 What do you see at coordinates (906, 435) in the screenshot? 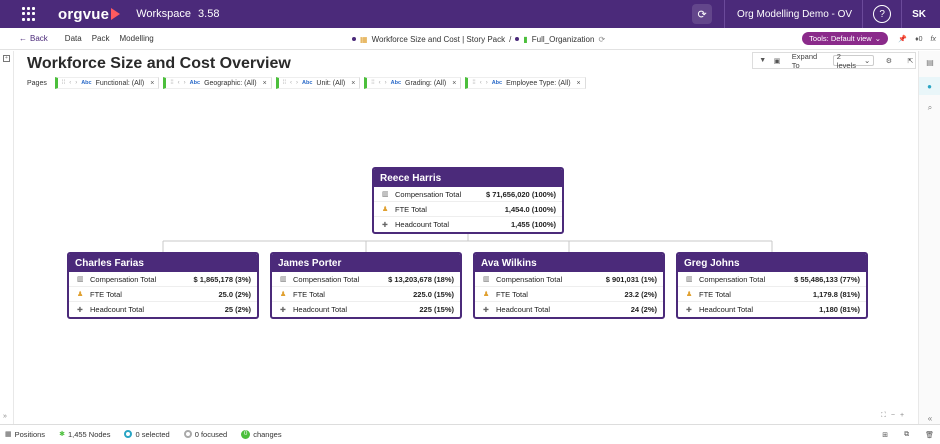
I see `copy-icon: ⧉` at bounding box center [906, 435].